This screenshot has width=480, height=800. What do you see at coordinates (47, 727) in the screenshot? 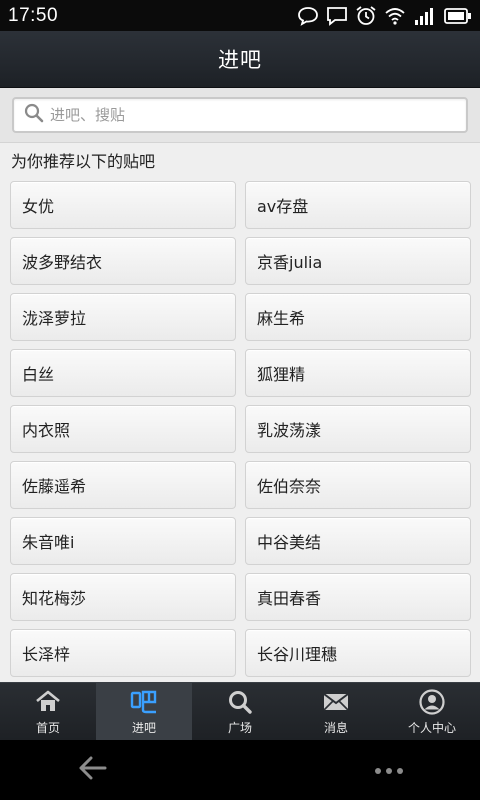
I see `tab-label: 首页` at bounding box center [47, 727].